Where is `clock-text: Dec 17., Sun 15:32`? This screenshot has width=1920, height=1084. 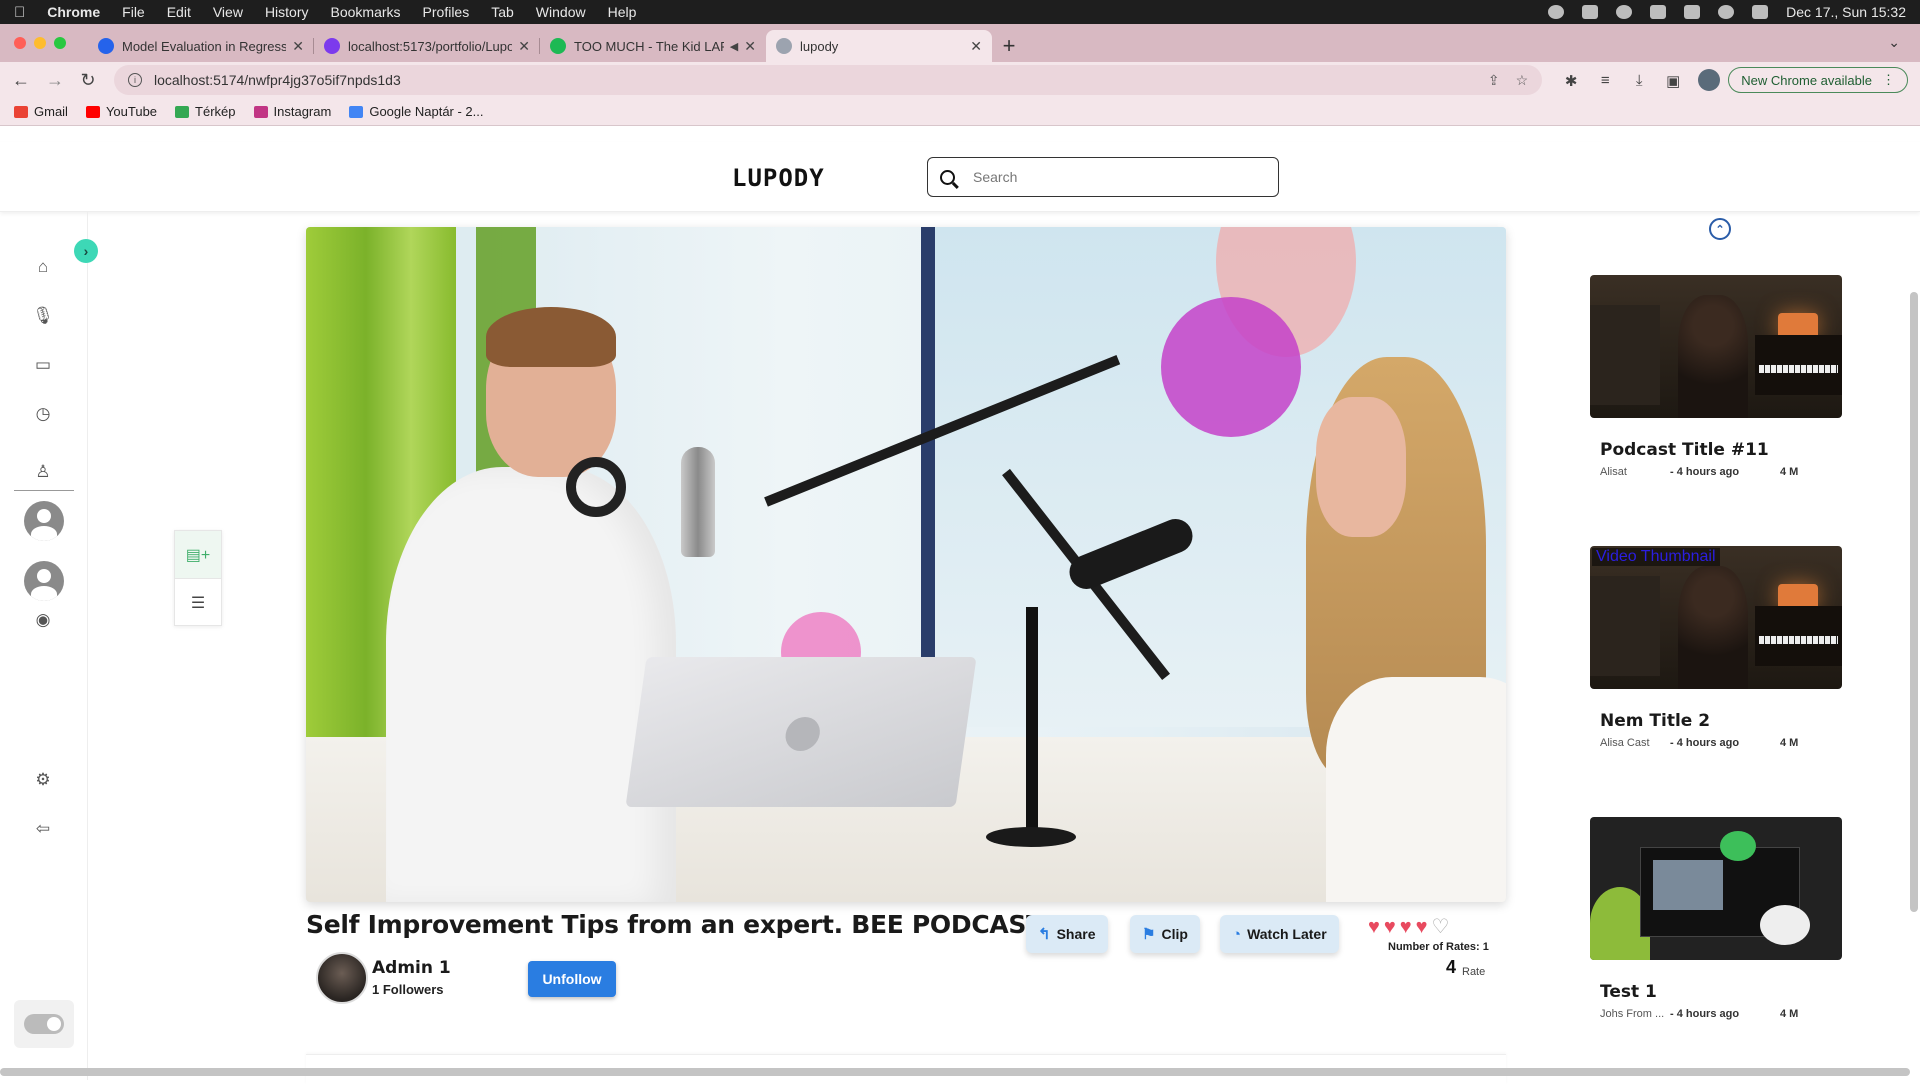
clock-text: Dec 17., Sun 15:32 is located at coordinates (1846, 12).